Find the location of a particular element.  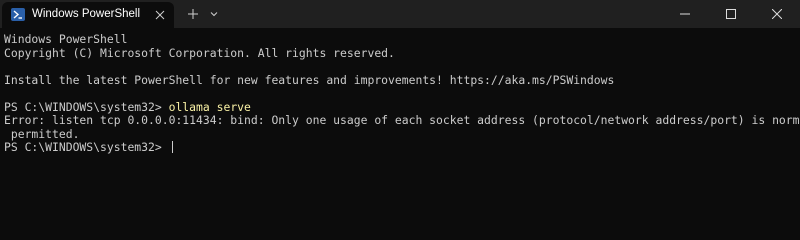

tab-windows-powershell: Windows PowerShell is located at coordinates (88, 15).